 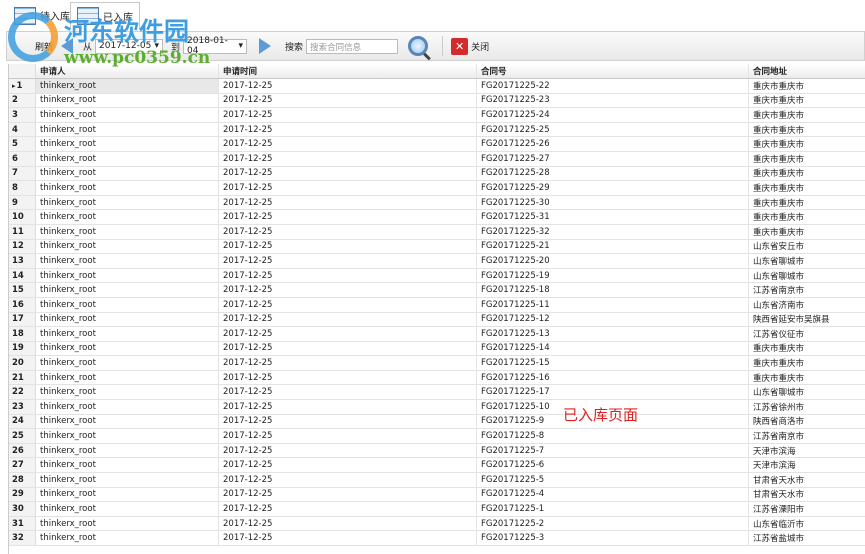 What do you see at coordinates (613, 129) in the screenshot?
I see `contract-no-cell: FG20171225-25` at bounding box center [613, 129].